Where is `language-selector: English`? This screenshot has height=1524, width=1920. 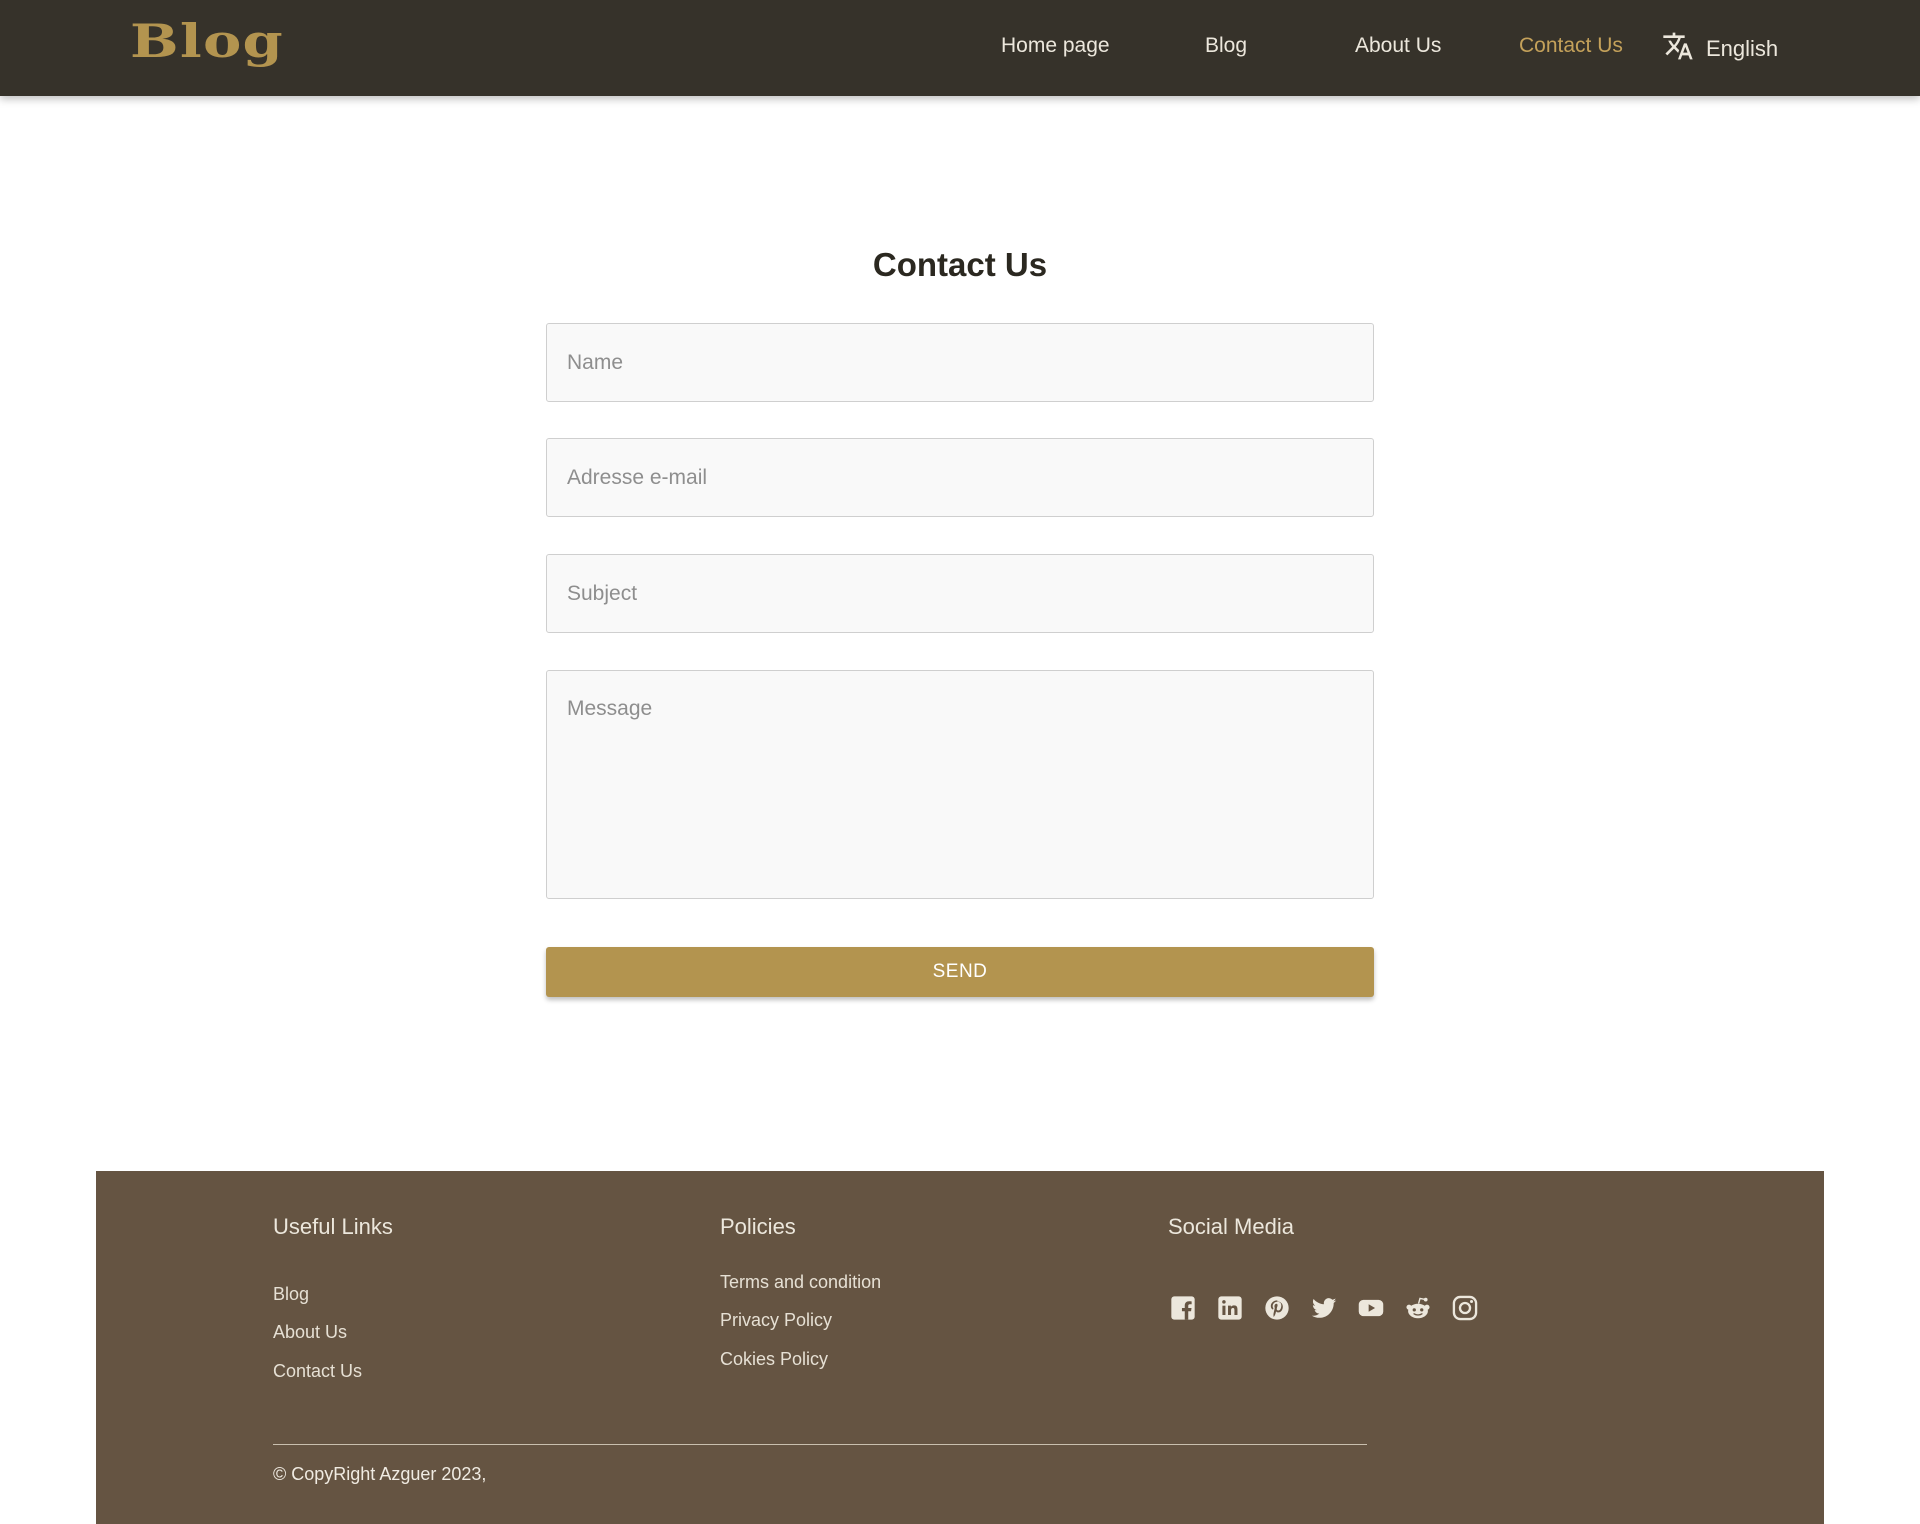
language-selector: English is located at coordinates (1720, 48).